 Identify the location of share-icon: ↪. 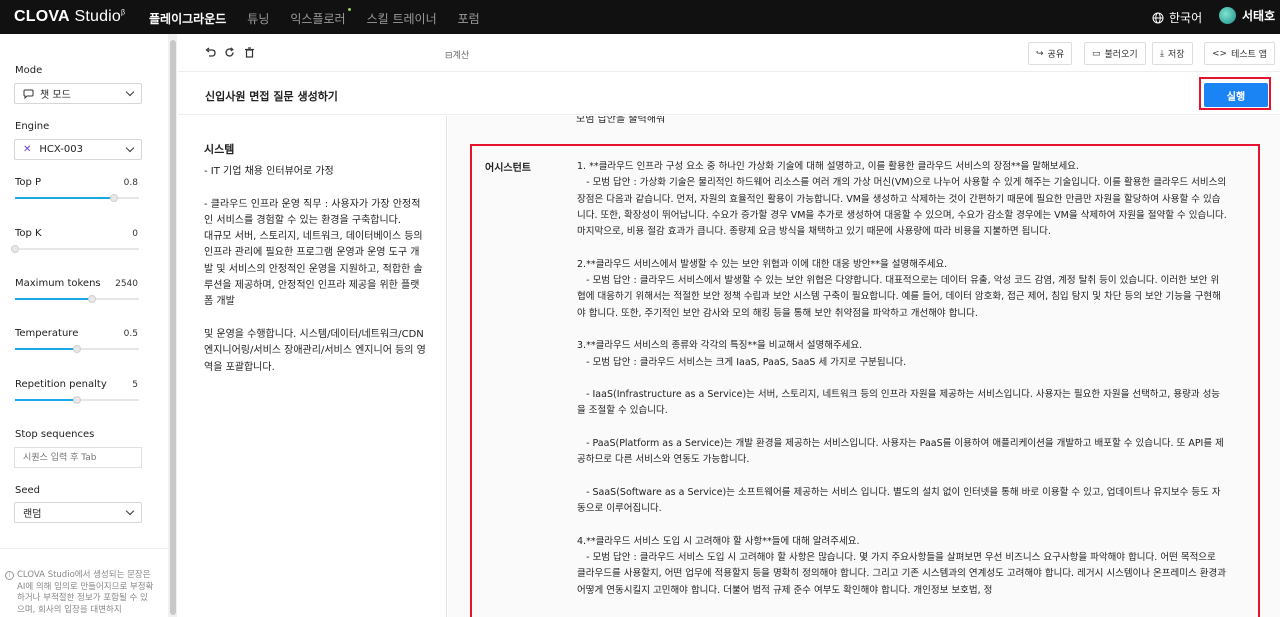
(1040, 53).